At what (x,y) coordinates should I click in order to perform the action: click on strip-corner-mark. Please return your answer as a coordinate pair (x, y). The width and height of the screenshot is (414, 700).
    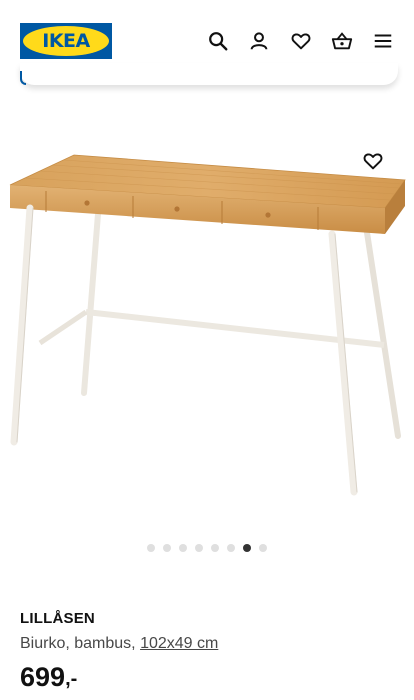
    Looking at the image, I should click on (23, 78).